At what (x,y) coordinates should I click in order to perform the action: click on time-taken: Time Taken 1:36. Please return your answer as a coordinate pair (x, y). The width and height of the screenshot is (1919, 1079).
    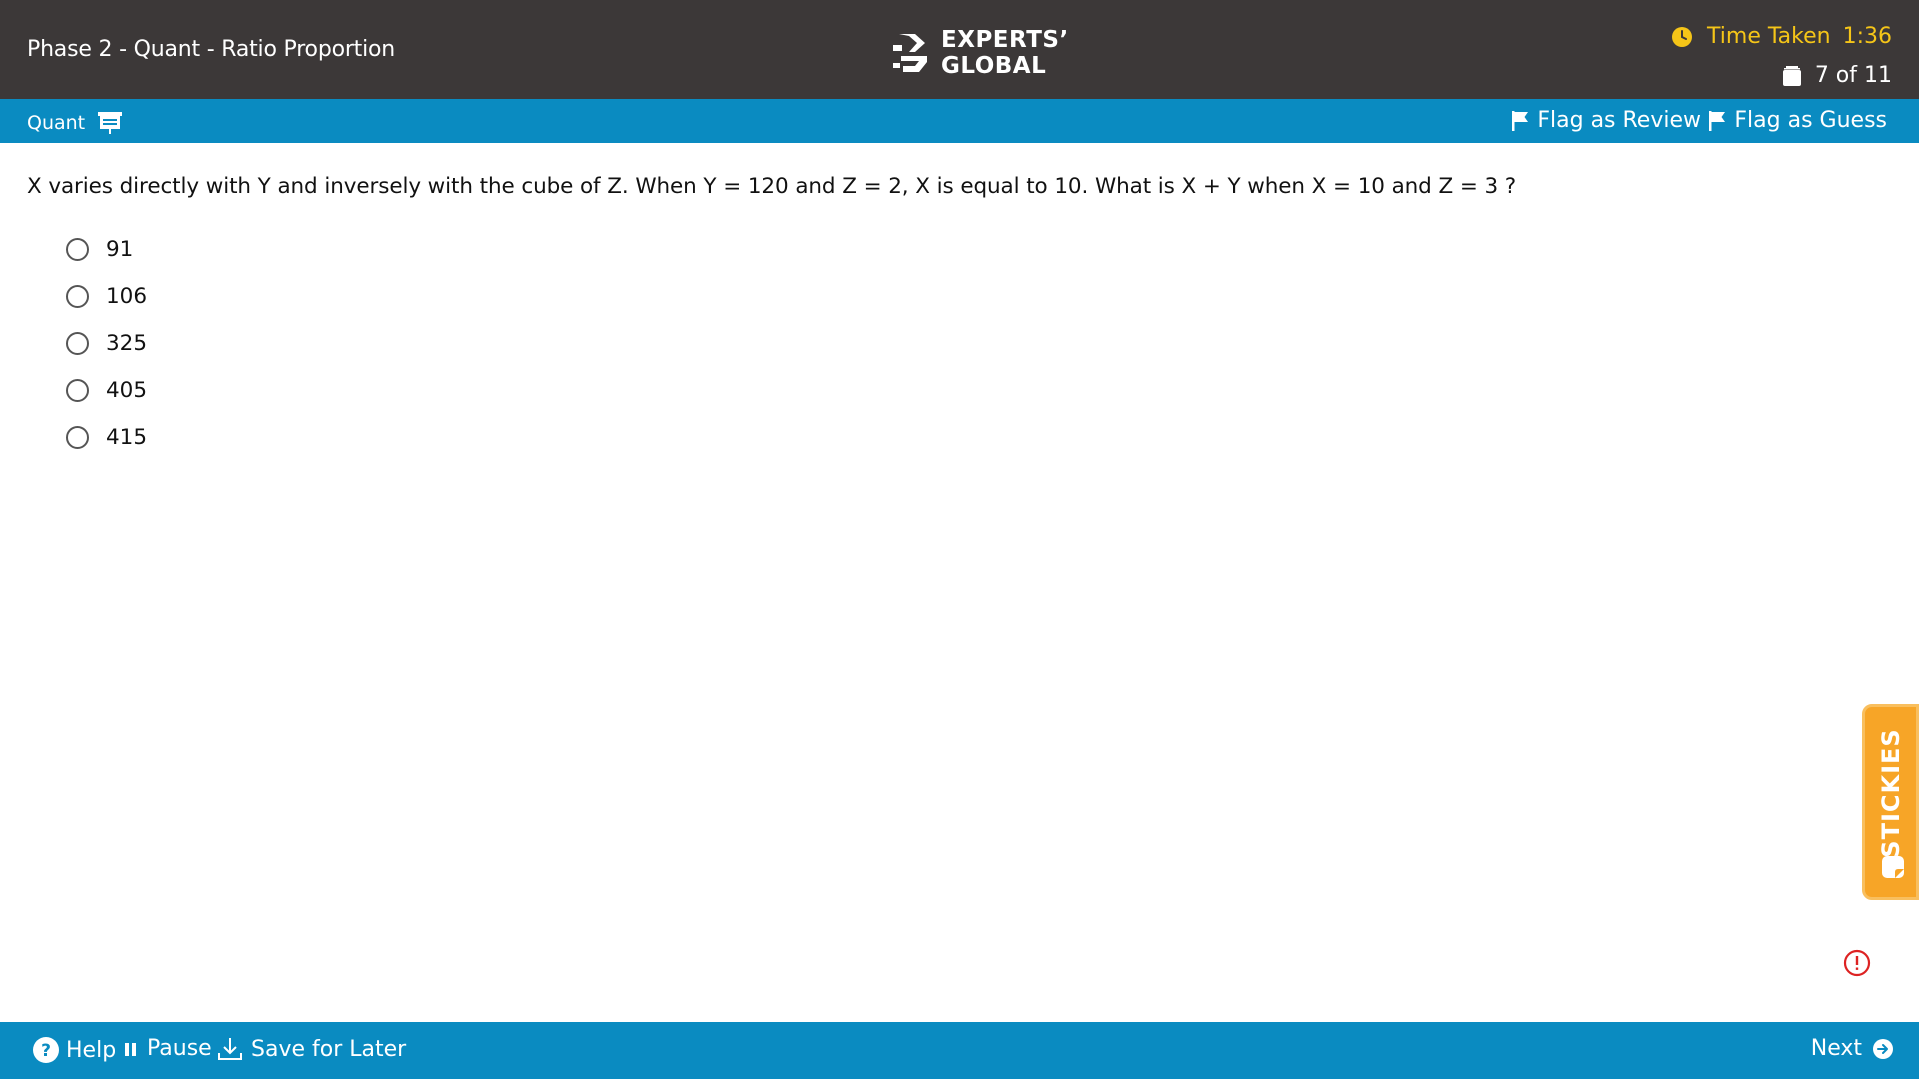
    Looking at the image, I should click on (1781, 36).